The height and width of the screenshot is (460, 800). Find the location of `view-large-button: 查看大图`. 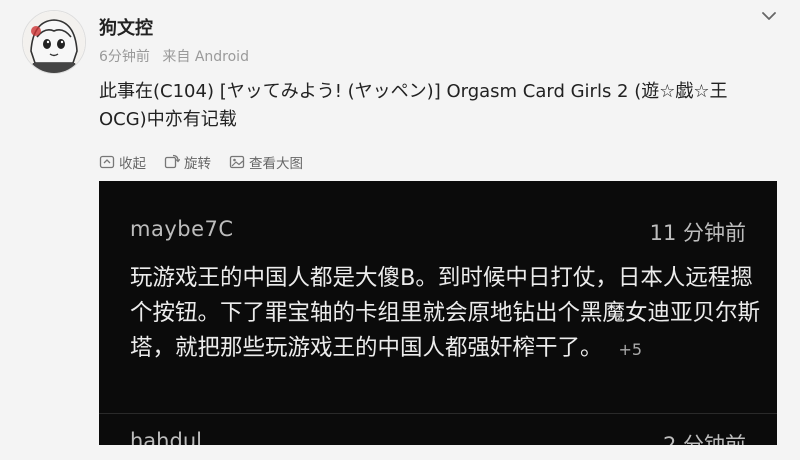

view-large-button: 查看大图 is located at coordinates (266, 162).